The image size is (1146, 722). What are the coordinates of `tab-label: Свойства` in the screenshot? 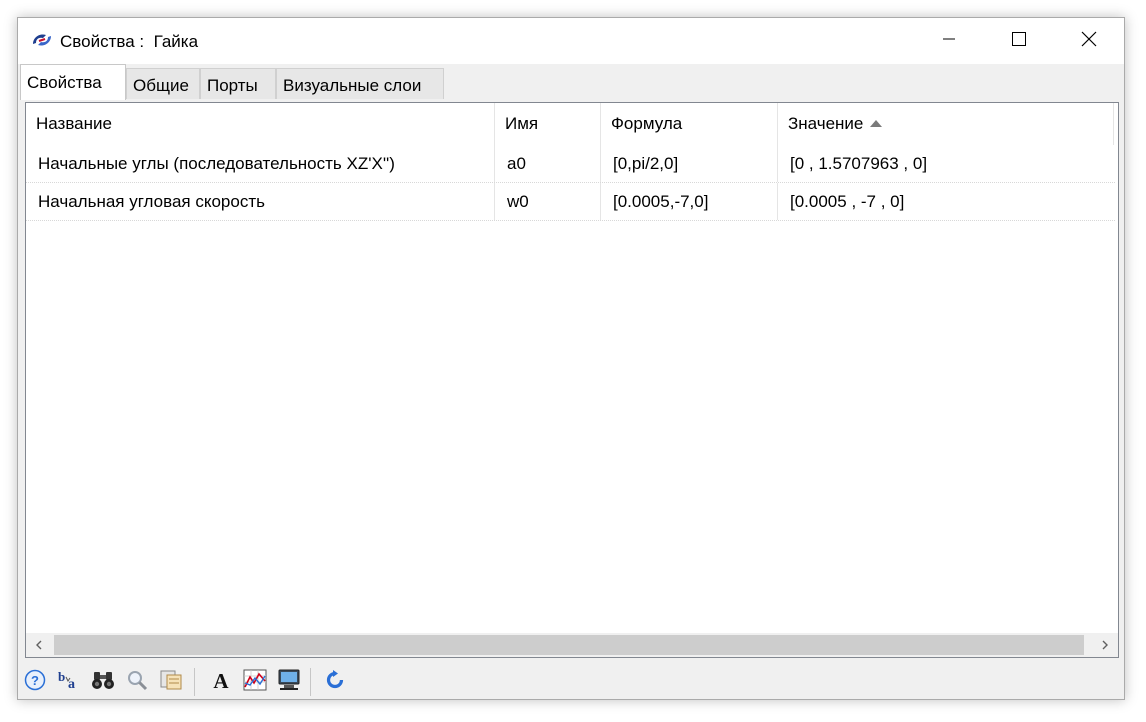 It's located at (64, 82).